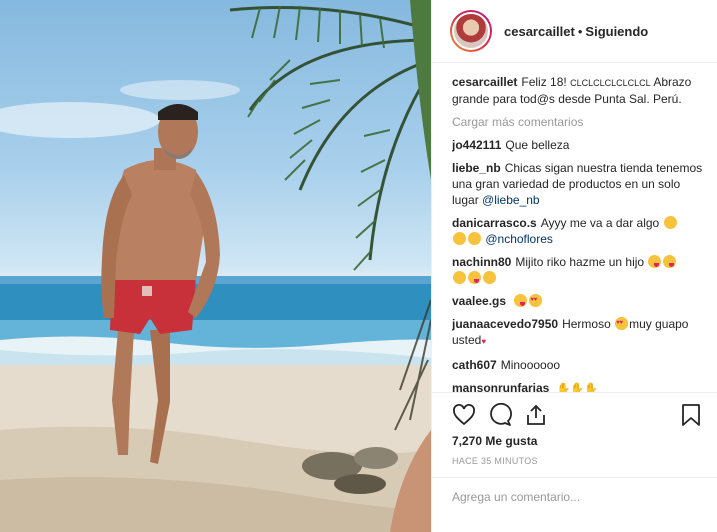 The image size is (717, 532). I want to click on comment-item: jo442111 Que belleza, so click(578, 145).